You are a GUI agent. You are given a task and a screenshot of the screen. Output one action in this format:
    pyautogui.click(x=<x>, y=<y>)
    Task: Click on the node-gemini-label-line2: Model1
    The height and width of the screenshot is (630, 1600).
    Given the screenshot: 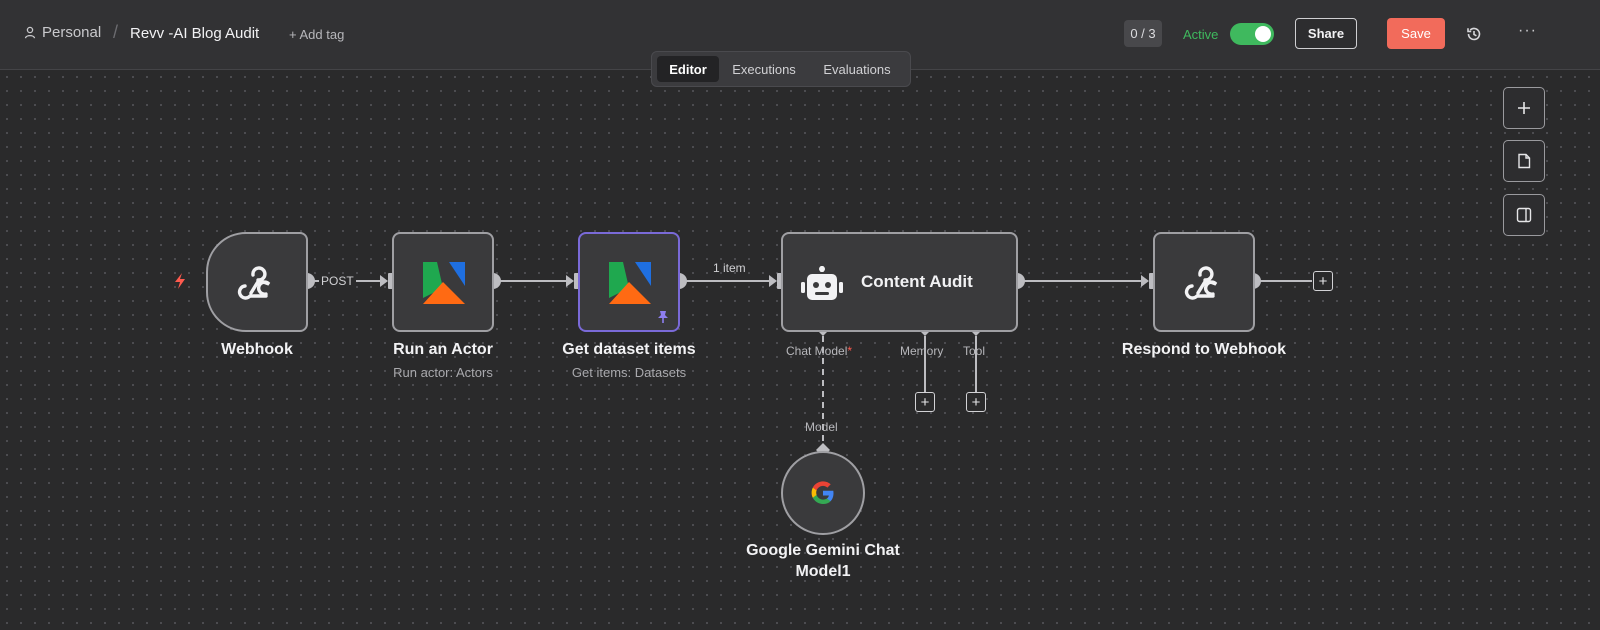 What is the action you would take?
    pyautogui.click(x=823, y=571)
    